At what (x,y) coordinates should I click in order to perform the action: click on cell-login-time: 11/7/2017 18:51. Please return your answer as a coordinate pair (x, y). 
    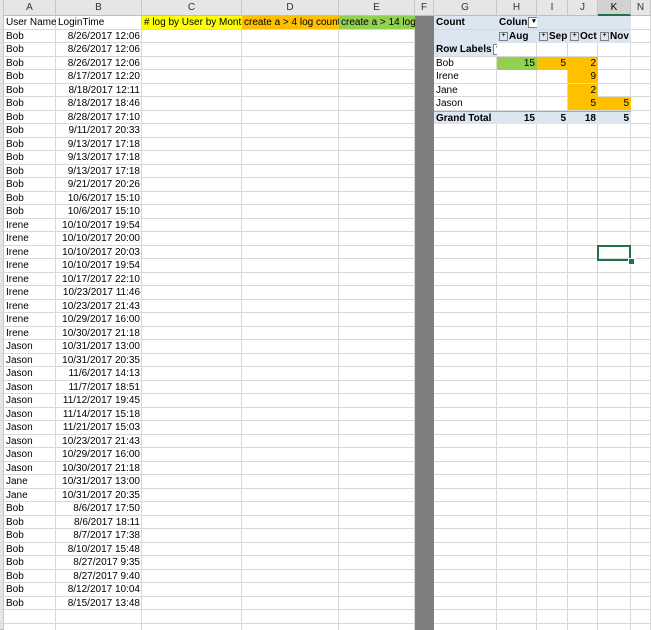
    Looking at the image, I should click on (99, 387).